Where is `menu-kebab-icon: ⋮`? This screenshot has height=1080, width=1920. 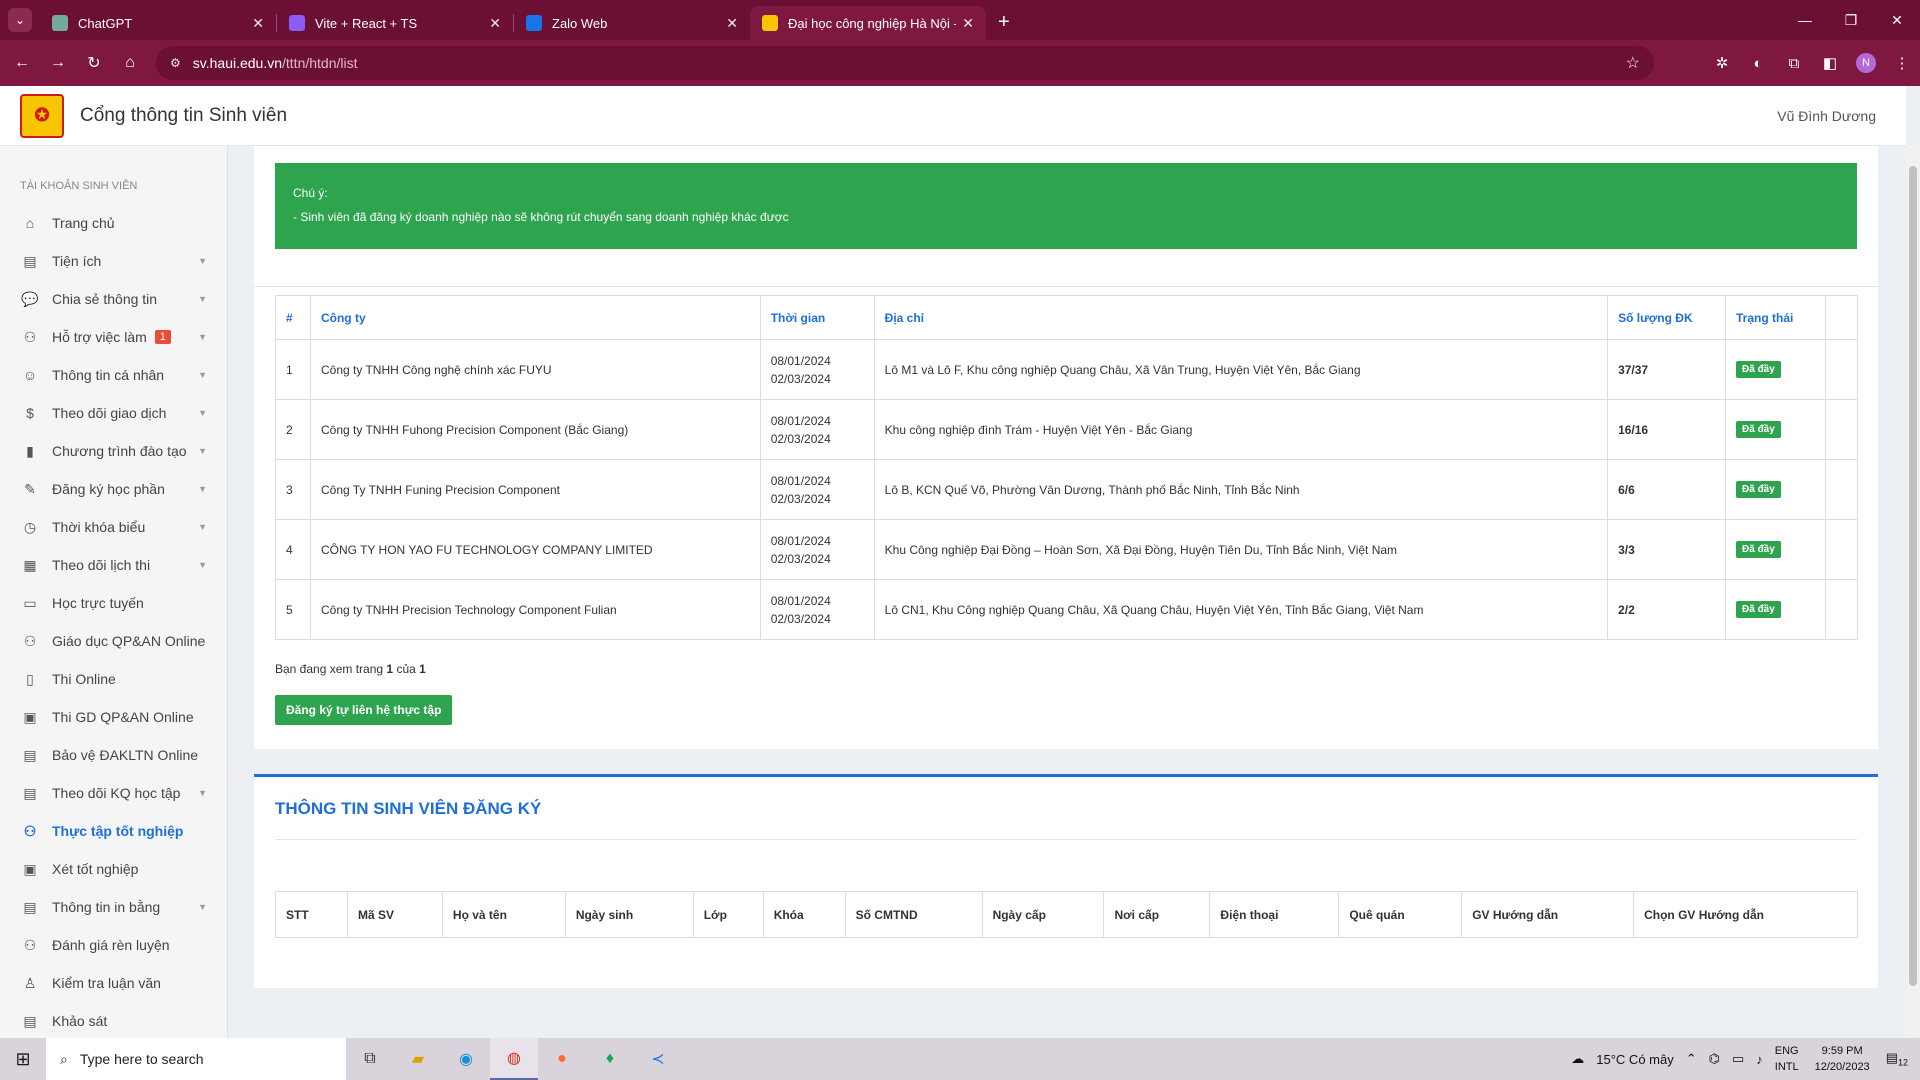 menu-kebab-icon: ⋮ is located at coordinates (1902, 63).